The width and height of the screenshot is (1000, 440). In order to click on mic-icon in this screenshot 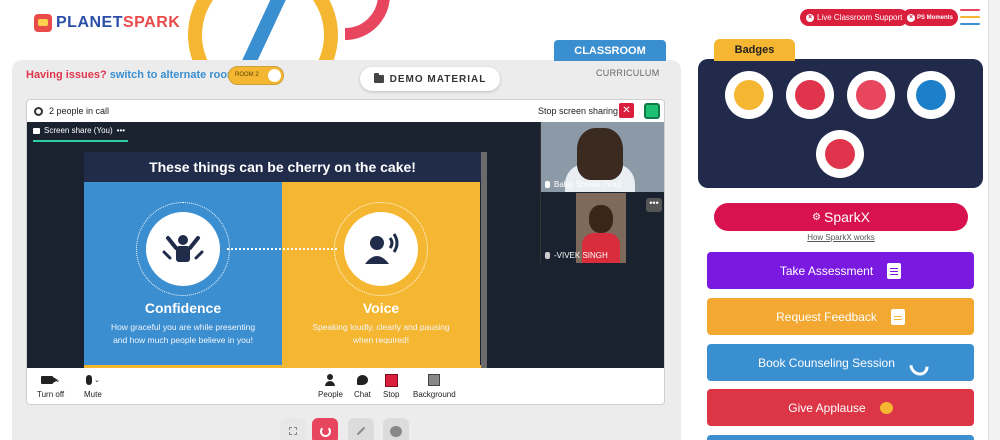, I will do `click(547, 184)`.